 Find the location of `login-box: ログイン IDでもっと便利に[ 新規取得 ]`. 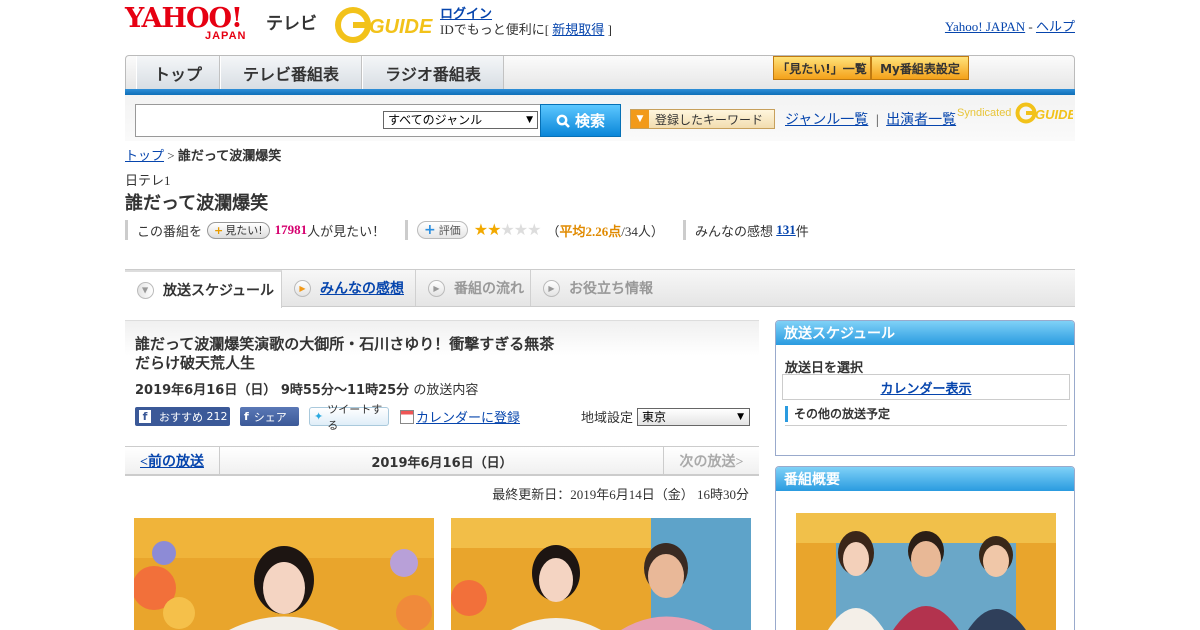

login-box: ログイン IDでもっと便利に[ 新規取得 ] is located at coordinates (526, 22).